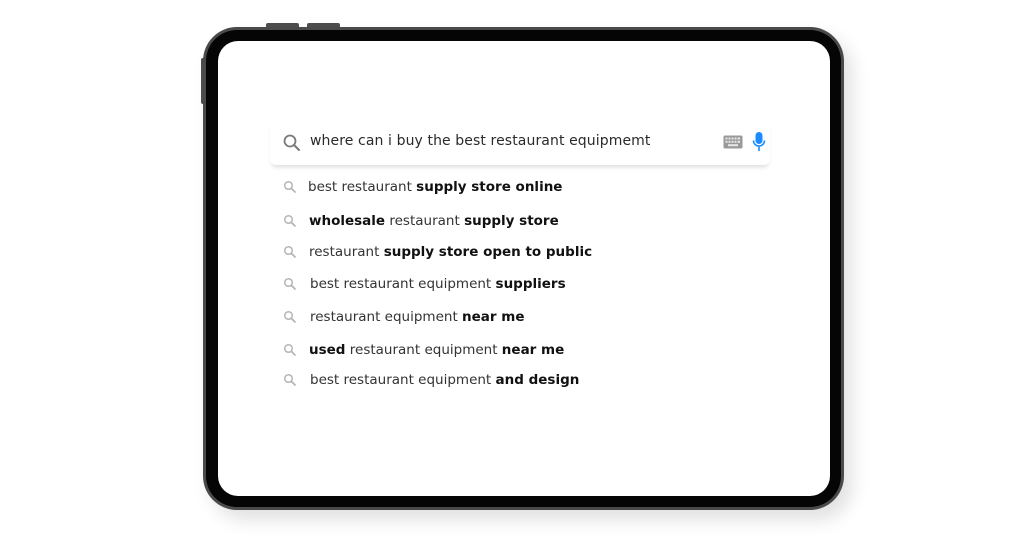 This screenshot has height=536, width=1024. Describe the element at coordinates (733, 142) in the screenshot. I see `keyboard-icon` at that location.